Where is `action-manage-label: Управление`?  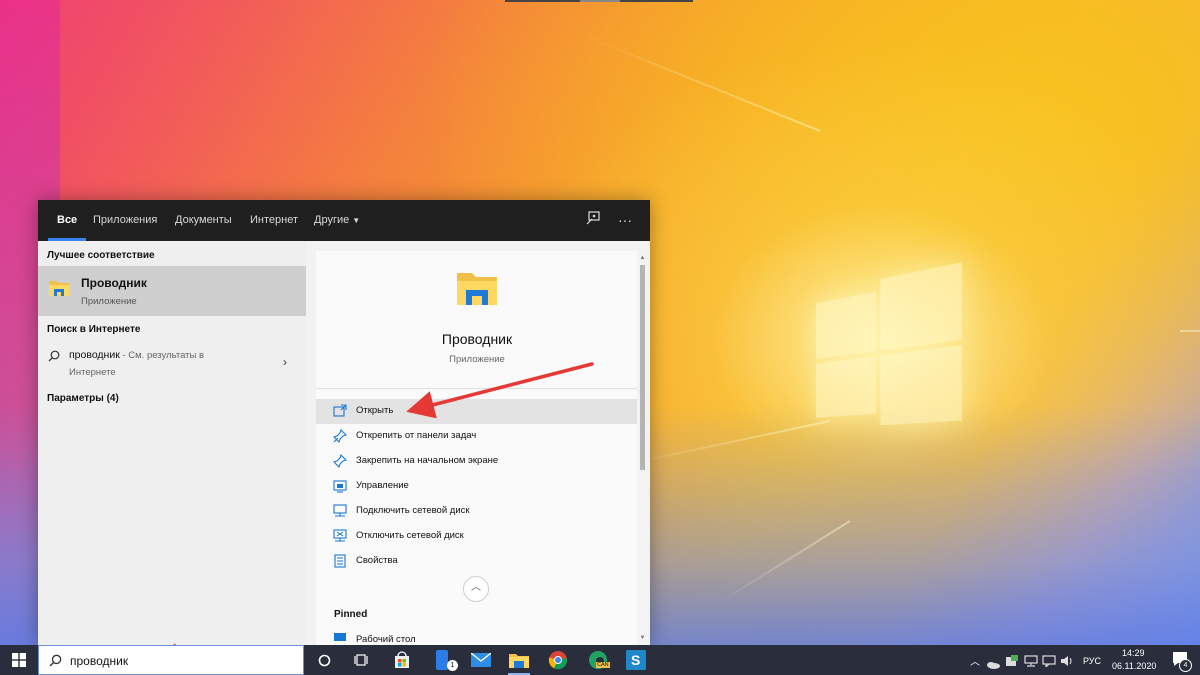
action-manage-label: Управление is located at coordinates (382, 485).